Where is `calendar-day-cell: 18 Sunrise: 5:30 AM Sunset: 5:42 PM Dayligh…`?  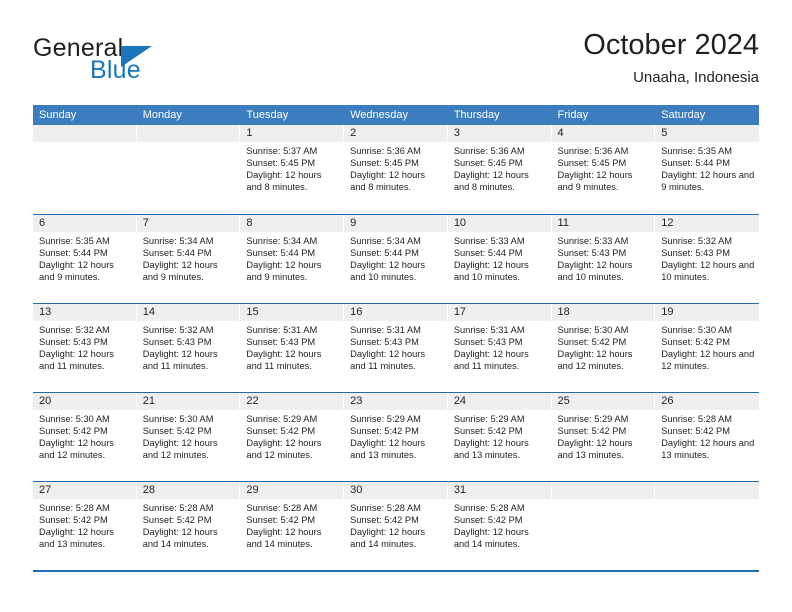
calendar-day-cell: 18 Sunrise: 5:30 AM Sunset: 5:42 PM Dayligh… is located at coordinates (603, 348).